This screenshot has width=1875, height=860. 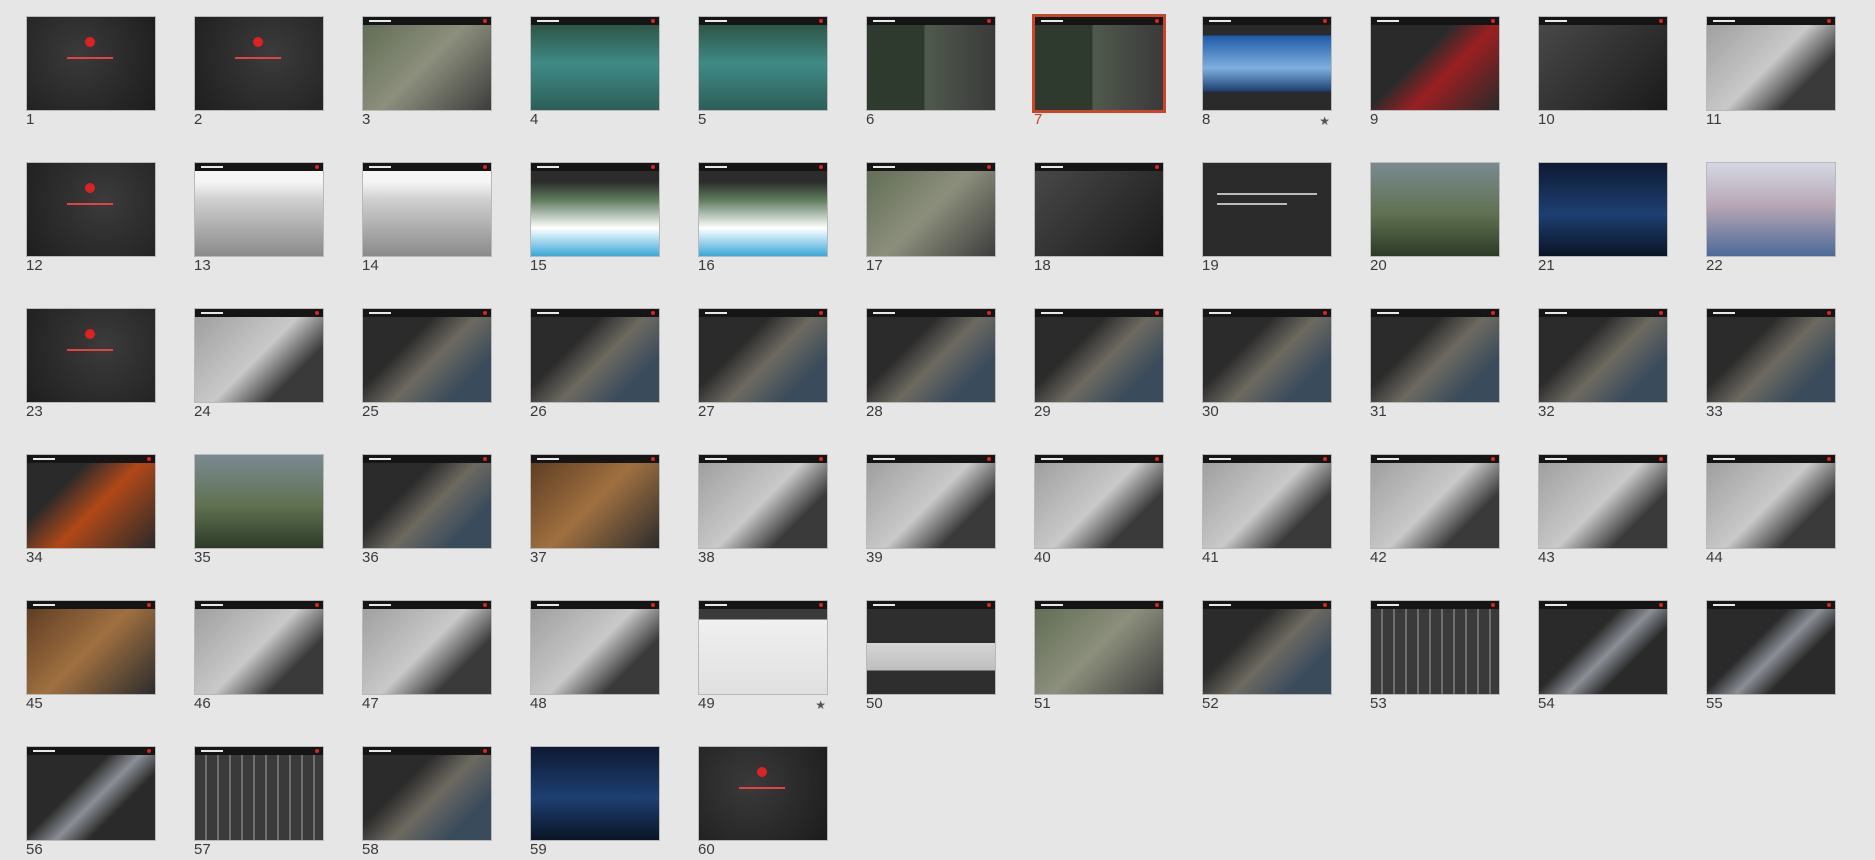 I want to click on slide-thumbnail-14: 14, so click(x=427, y=218).